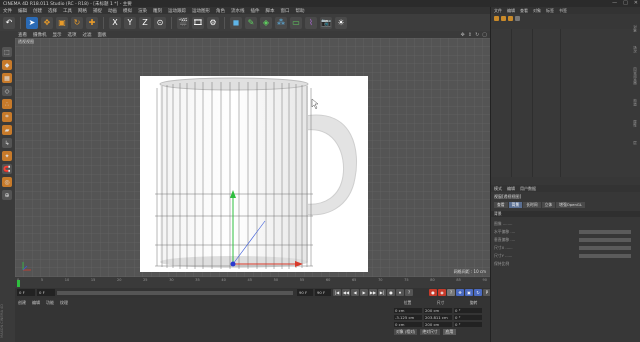  What do you see at coordinates (127, 11) in the screenshot?
I see `menu-item: 模拟` at bounding box center [127, 11].